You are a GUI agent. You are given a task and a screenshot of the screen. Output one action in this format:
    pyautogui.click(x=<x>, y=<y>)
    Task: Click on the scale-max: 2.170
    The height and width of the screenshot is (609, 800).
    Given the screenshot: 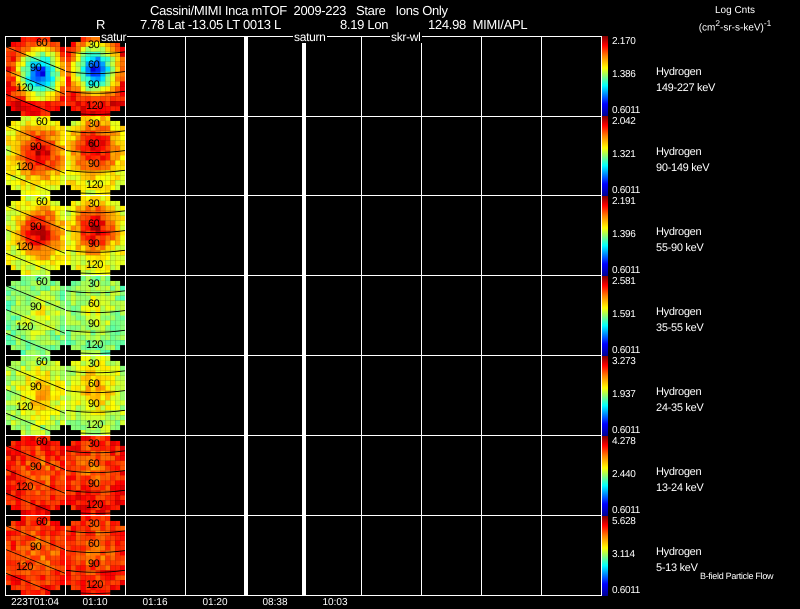 What is the action you would take?
    pyautogui.click(x=624, y=42)
    